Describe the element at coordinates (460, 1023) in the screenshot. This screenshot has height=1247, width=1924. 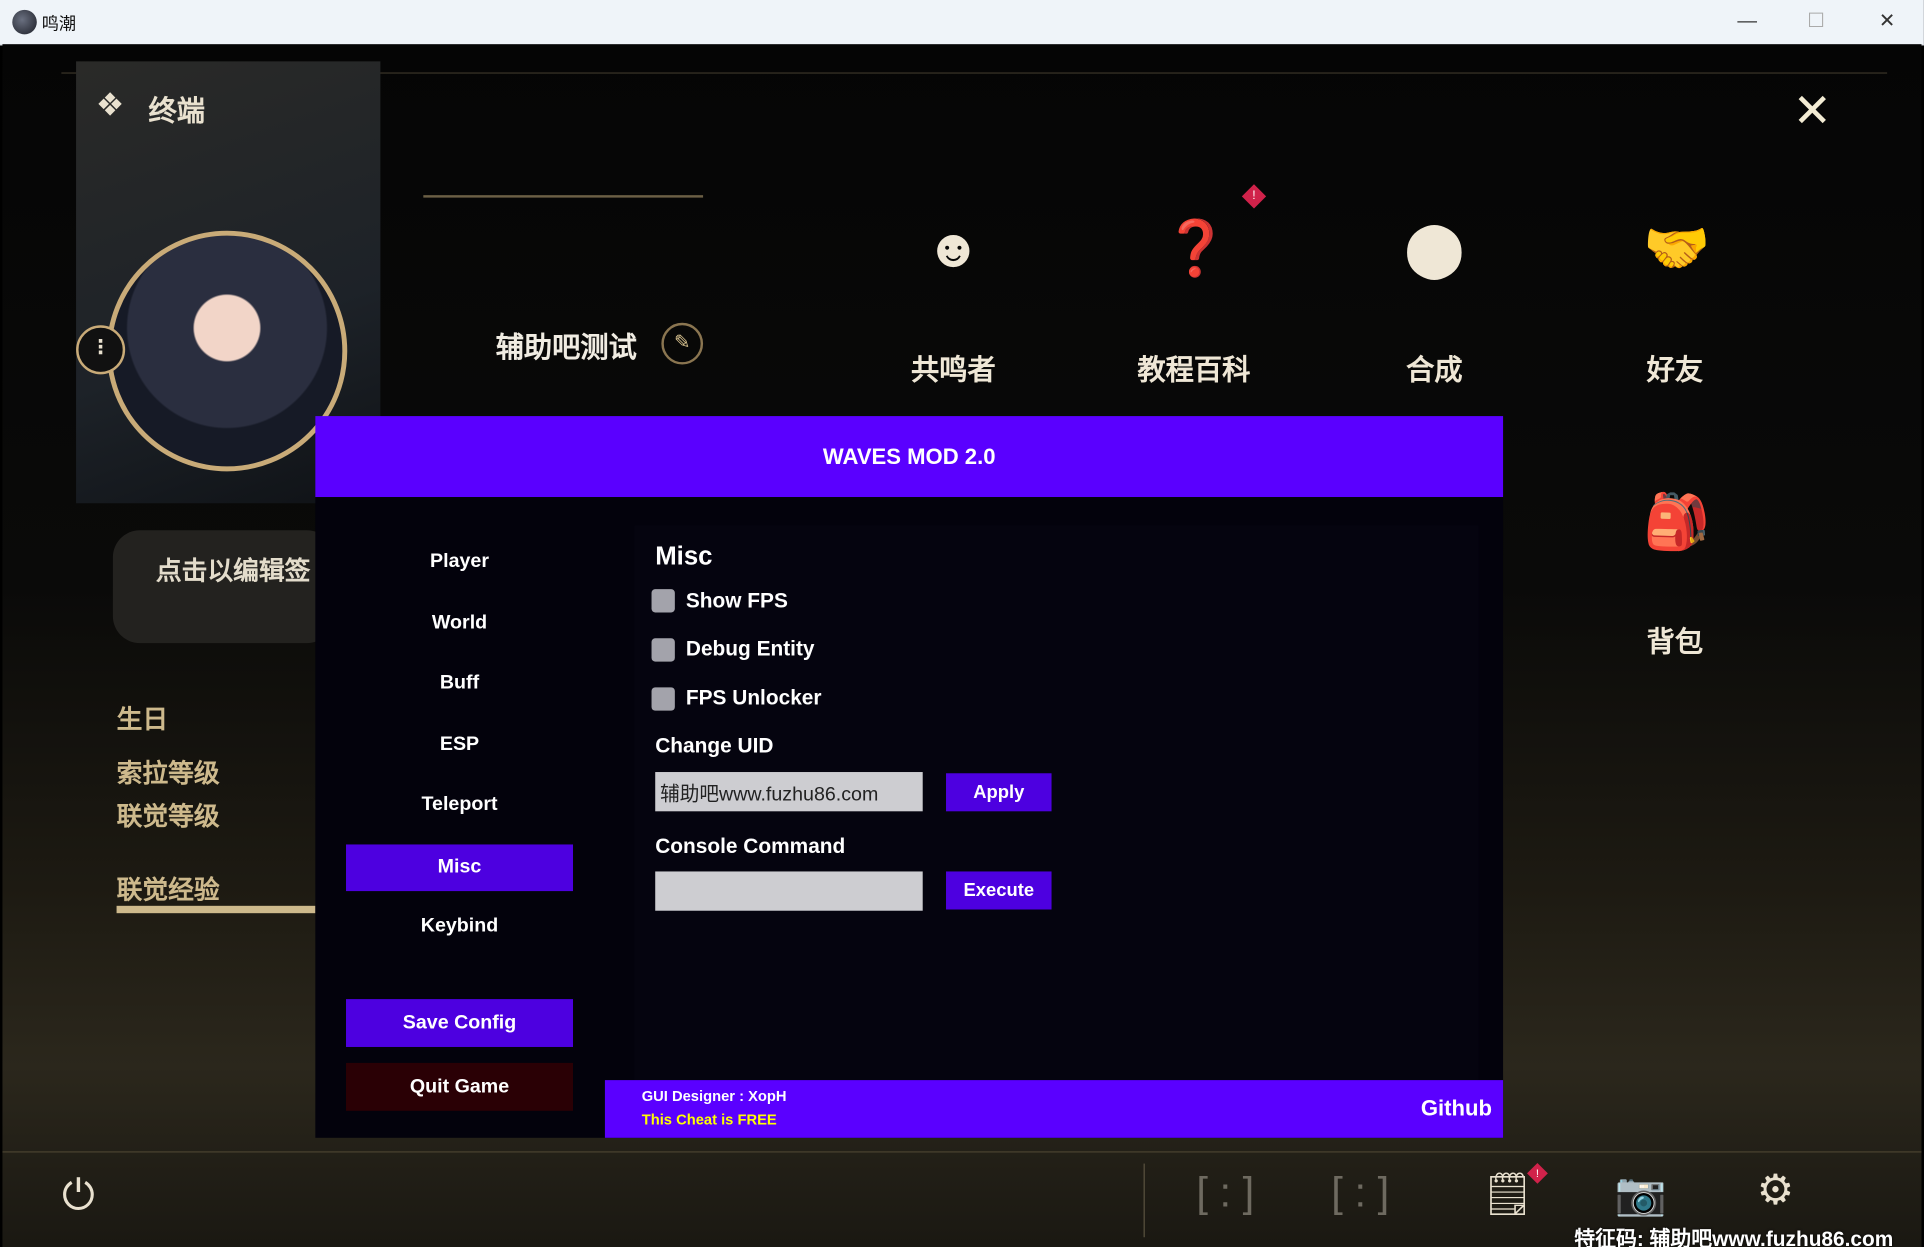
I see `save-config-button: Save Config` at that location.